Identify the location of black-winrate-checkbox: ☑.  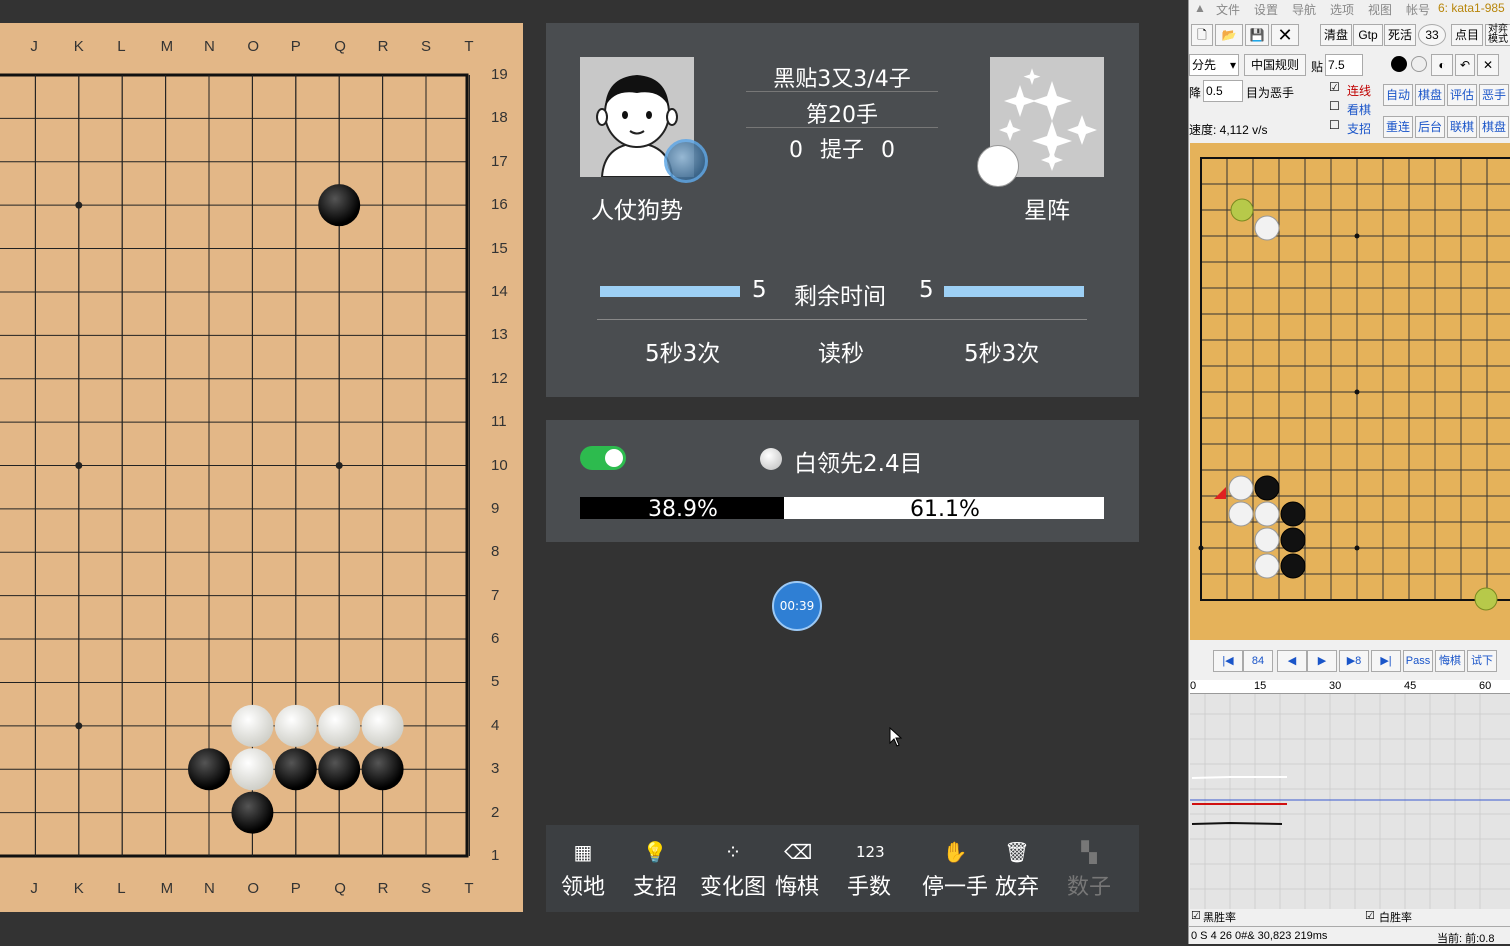
(1196, 915).